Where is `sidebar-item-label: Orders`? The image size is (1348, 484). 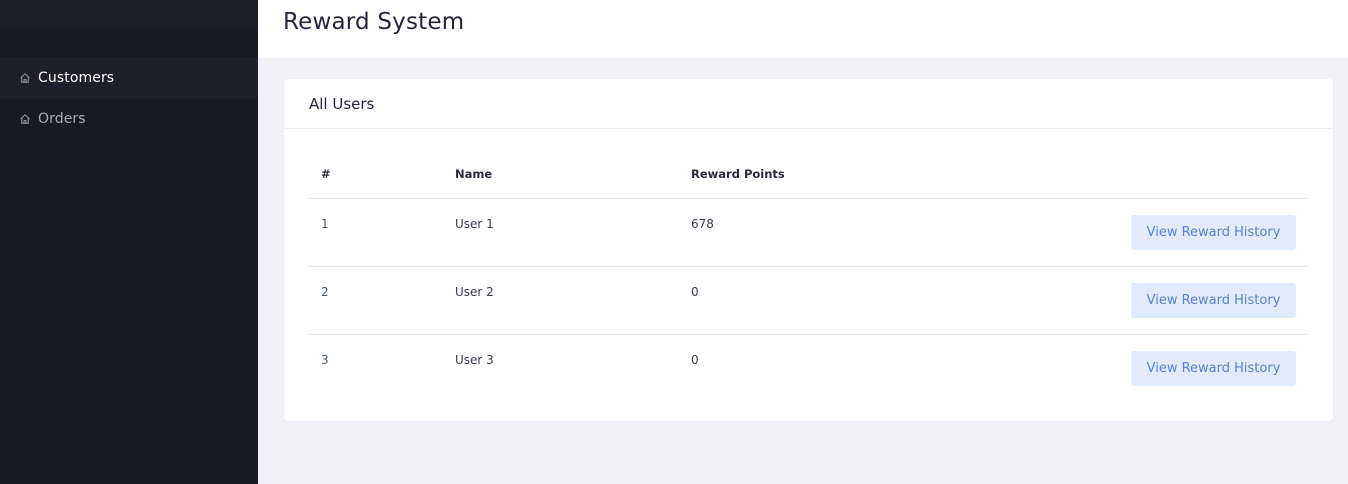 sidebar-item-label: Orders is located at coordinates (62, 118).